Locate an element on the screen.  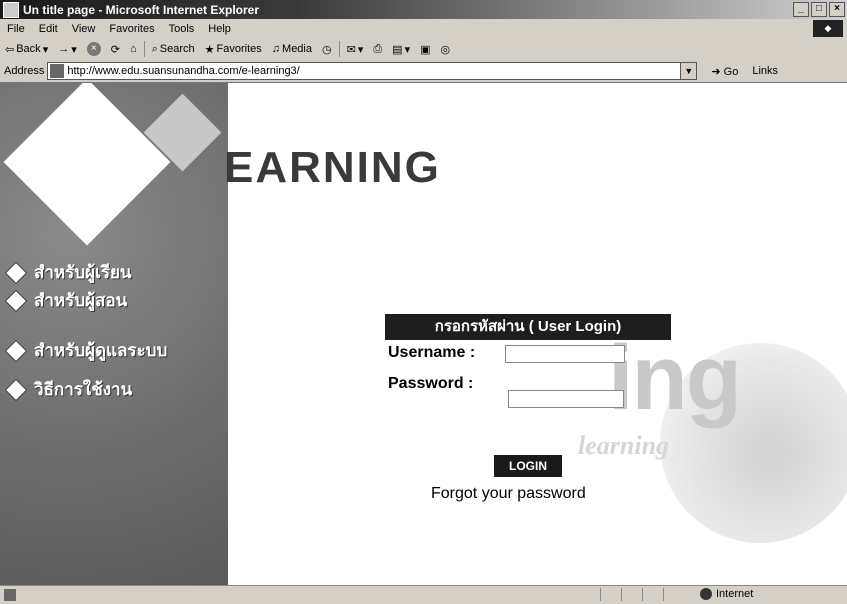
history-icon: ◷ is located at coordinates (327, 49).